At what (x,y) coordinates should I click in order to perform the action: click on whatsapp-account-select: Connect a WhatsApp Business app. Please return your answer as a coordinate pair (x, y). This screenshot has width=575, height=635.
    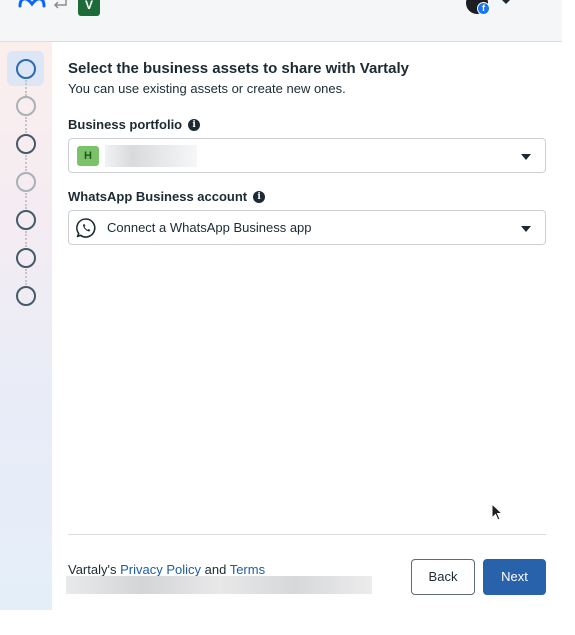
    Looking at the image, I should click on (307, 227).